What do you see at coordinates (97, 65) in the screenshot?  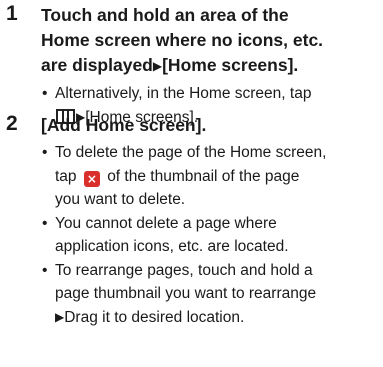 I see `step-title-line: are displayed` at bounding box center [97, 65].